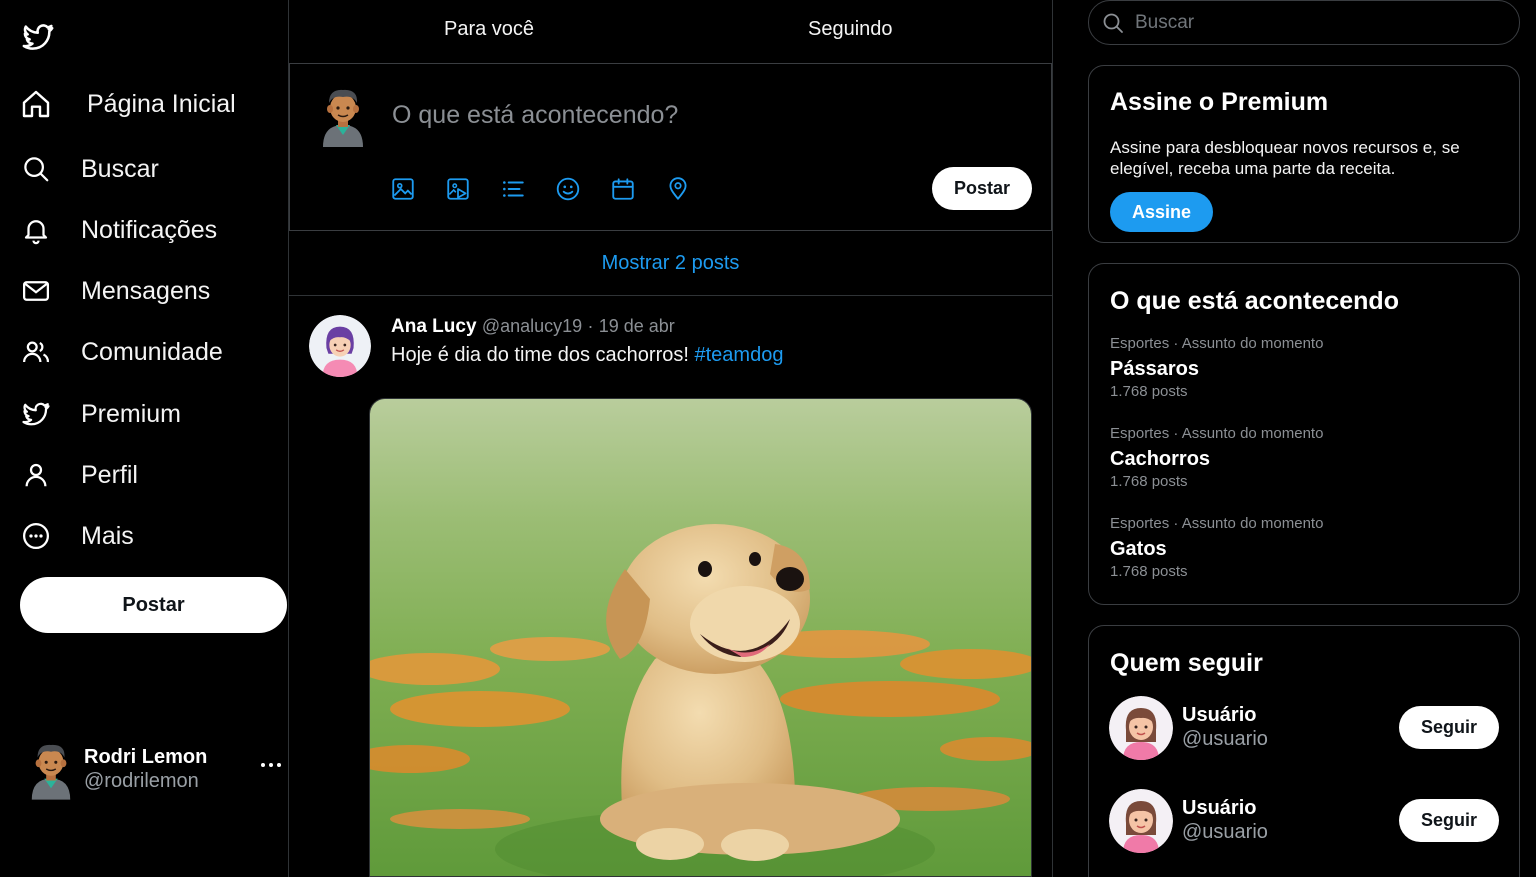 The height and width of the screenshot is (877, 1536). Describe the element at coordinates (271, 765) in the screenshot. I see `more-dots-icon` at that location.